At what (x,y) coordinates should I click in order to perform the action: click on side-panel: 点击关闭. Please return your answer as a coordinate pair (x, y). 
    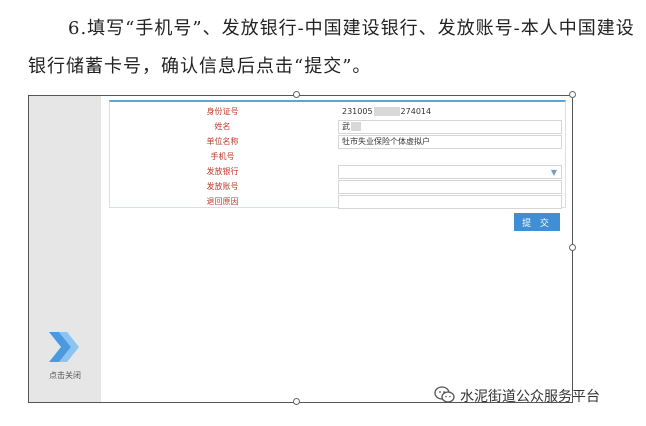
    Looking at the image, I should click on (65, 249).